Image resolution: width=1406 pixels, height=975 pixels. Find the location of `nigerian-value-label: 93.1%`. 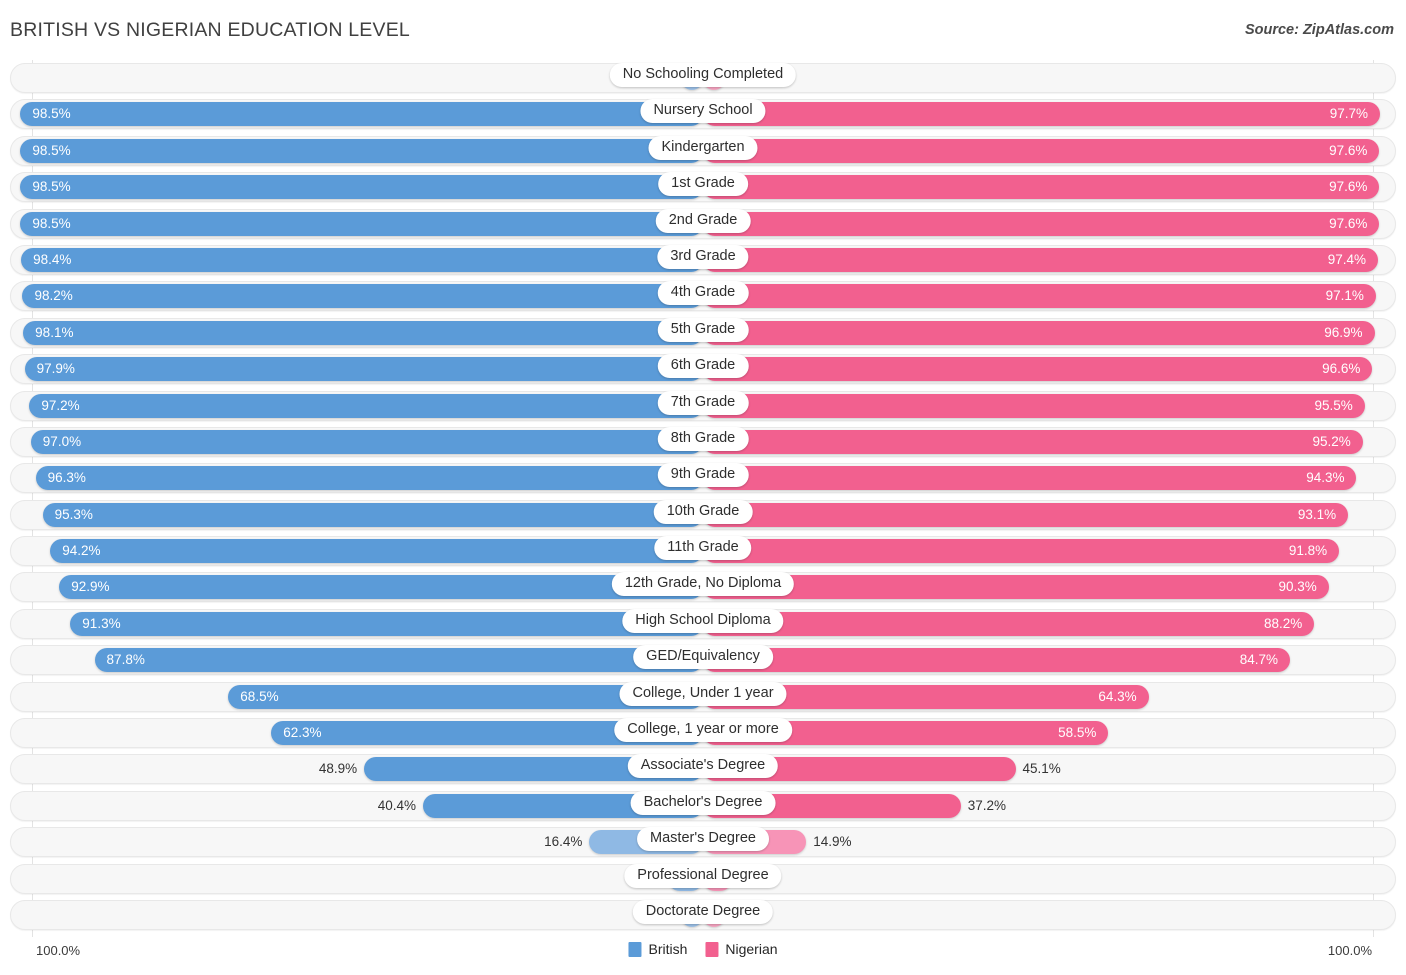

nigerian-value-label: 93.1% is located at coordinates (1317, 514).